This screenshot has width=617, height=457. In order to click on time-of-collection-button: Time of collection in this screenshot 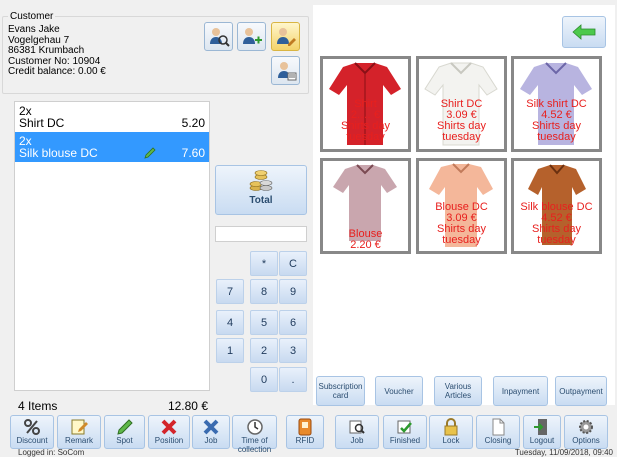, I will do `click(254, 434)`.